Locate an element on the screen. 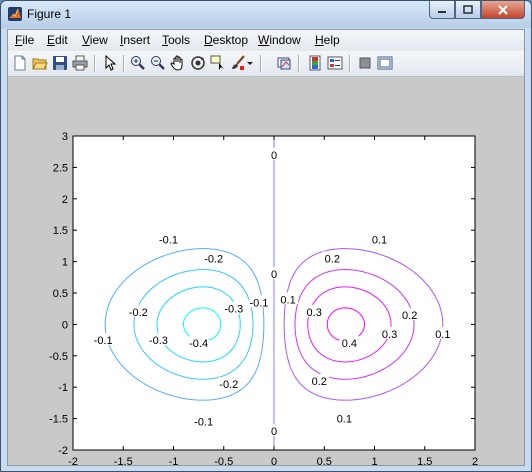 The height and width of the screenshot is (472, 532). pan-button is located at coordinates (178, 63).